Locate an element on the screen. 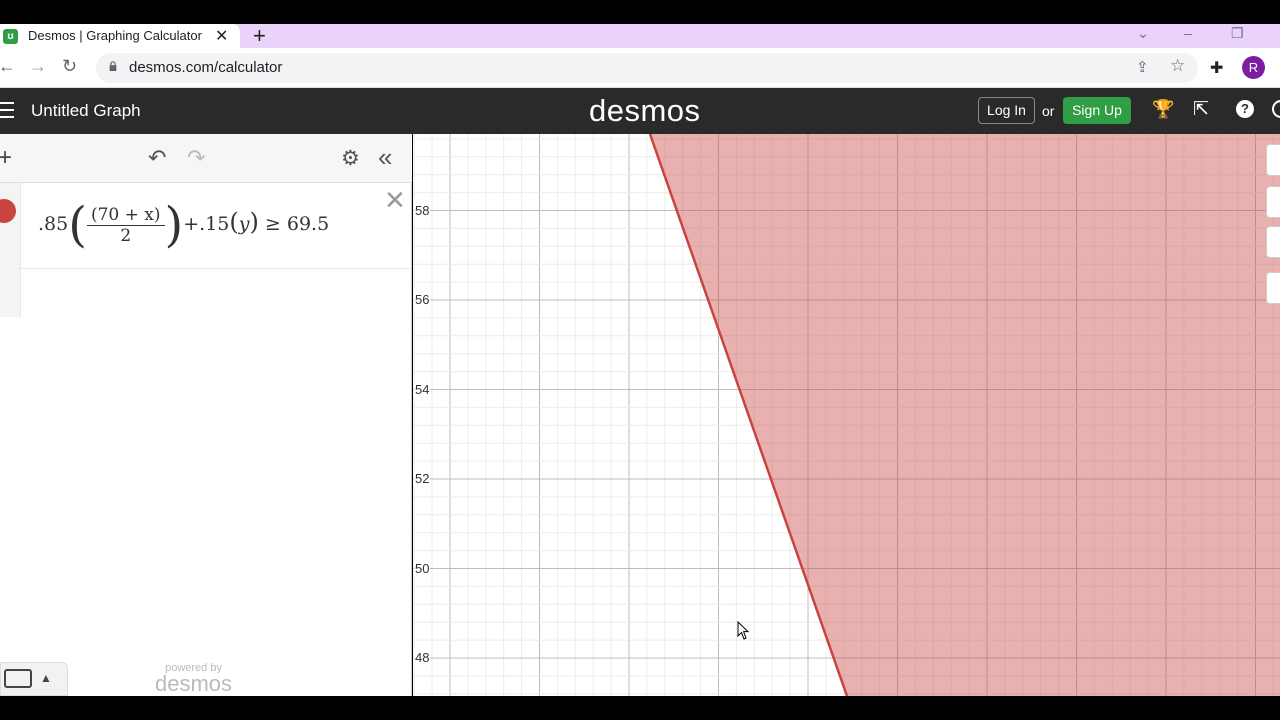  browser-tab-strip: ʊ Desmos | Graphing Calculator ✕ + ⌄ – ❐ is located at coordinates (640, 36).